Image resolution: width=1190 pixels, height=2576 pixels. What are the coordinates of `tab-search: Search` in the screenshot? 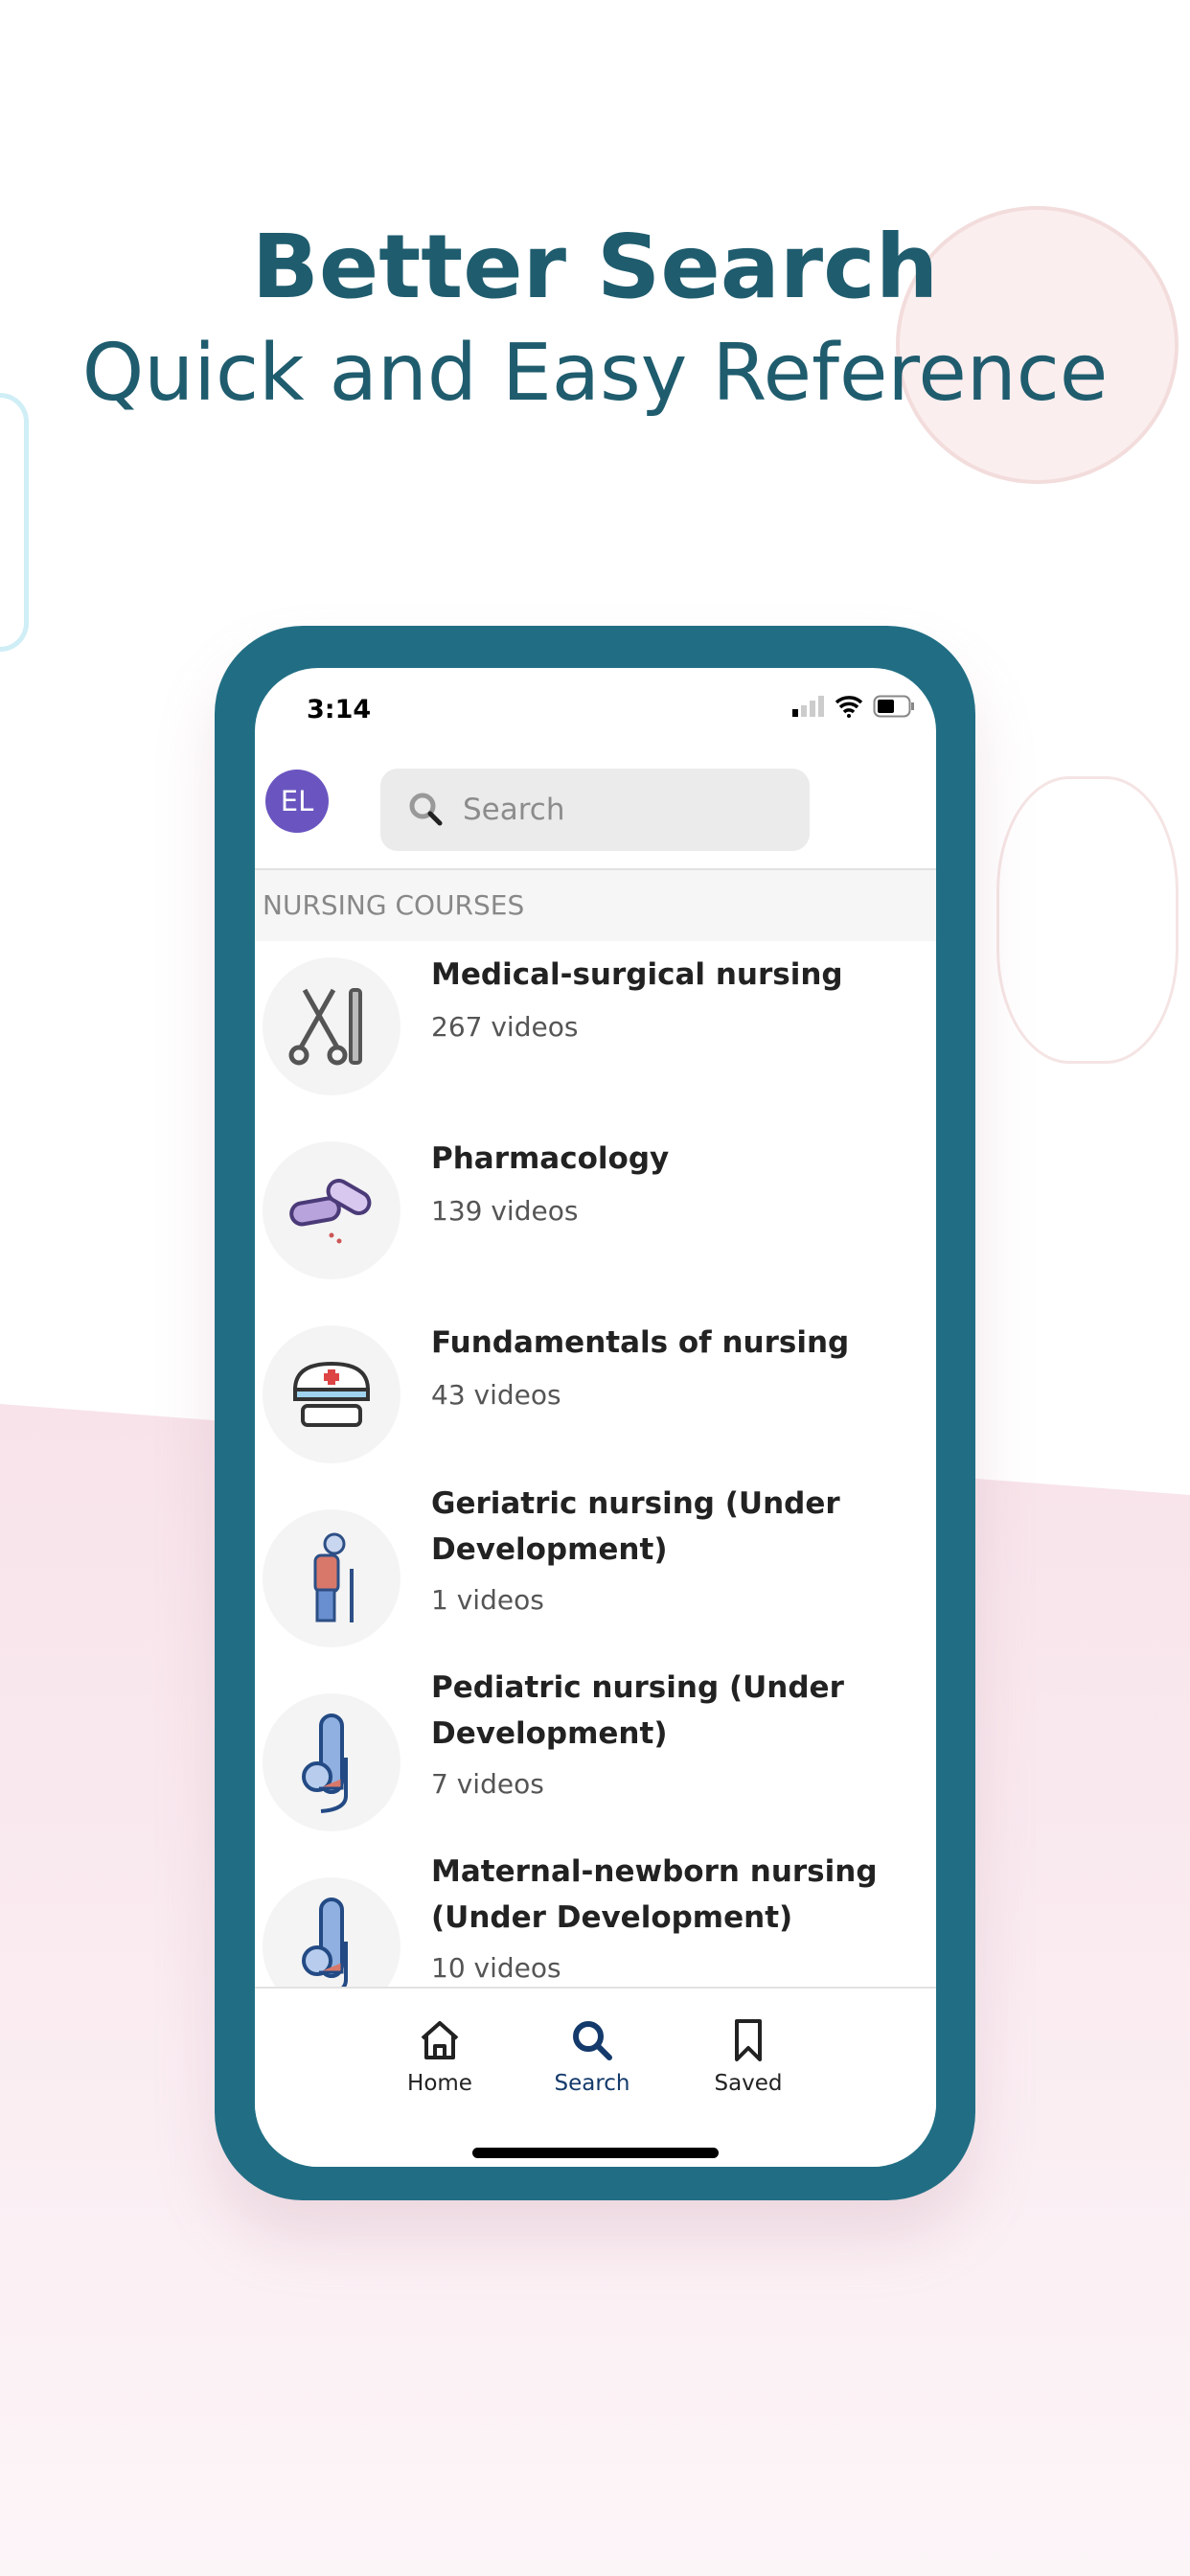 It's located at (592, 2056).